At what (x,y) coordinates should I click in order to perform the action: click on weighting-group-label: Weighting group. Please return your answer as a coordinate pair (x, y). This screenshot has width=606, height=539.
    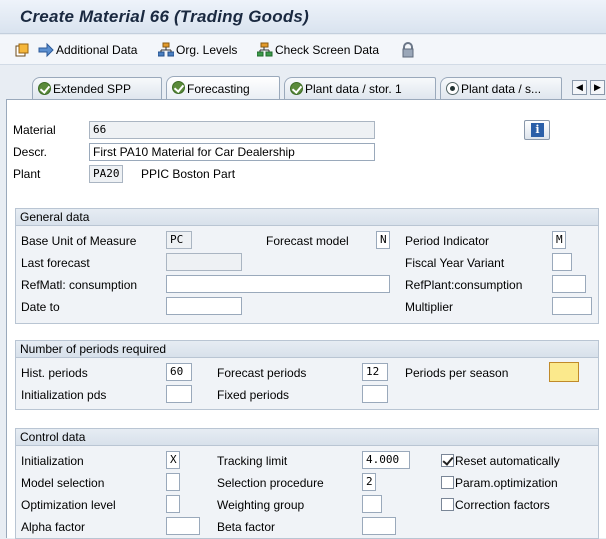
    Looking at the image, I should click on (261, 505).